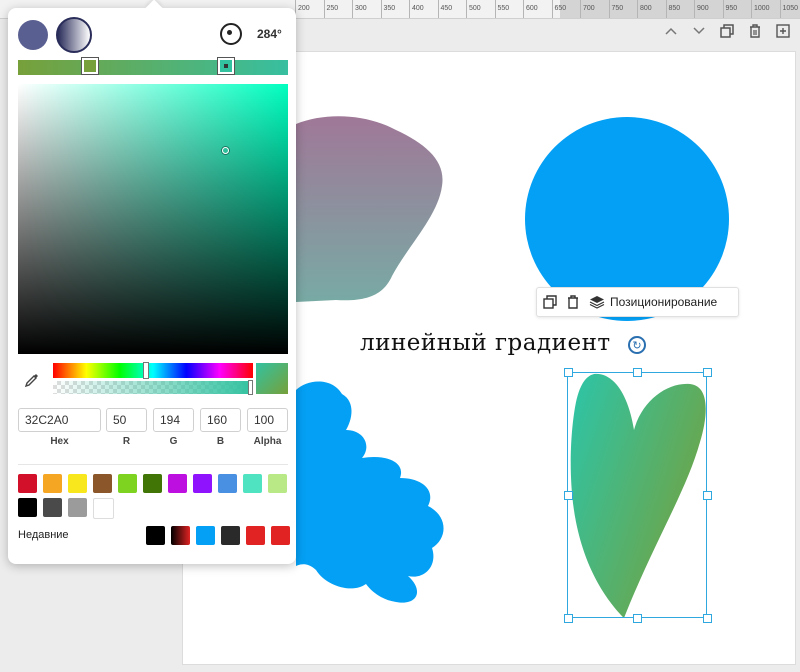  Describe the element at coordinates (226, 66) in the screenshot. I see `gradient-stop-right` at that location.